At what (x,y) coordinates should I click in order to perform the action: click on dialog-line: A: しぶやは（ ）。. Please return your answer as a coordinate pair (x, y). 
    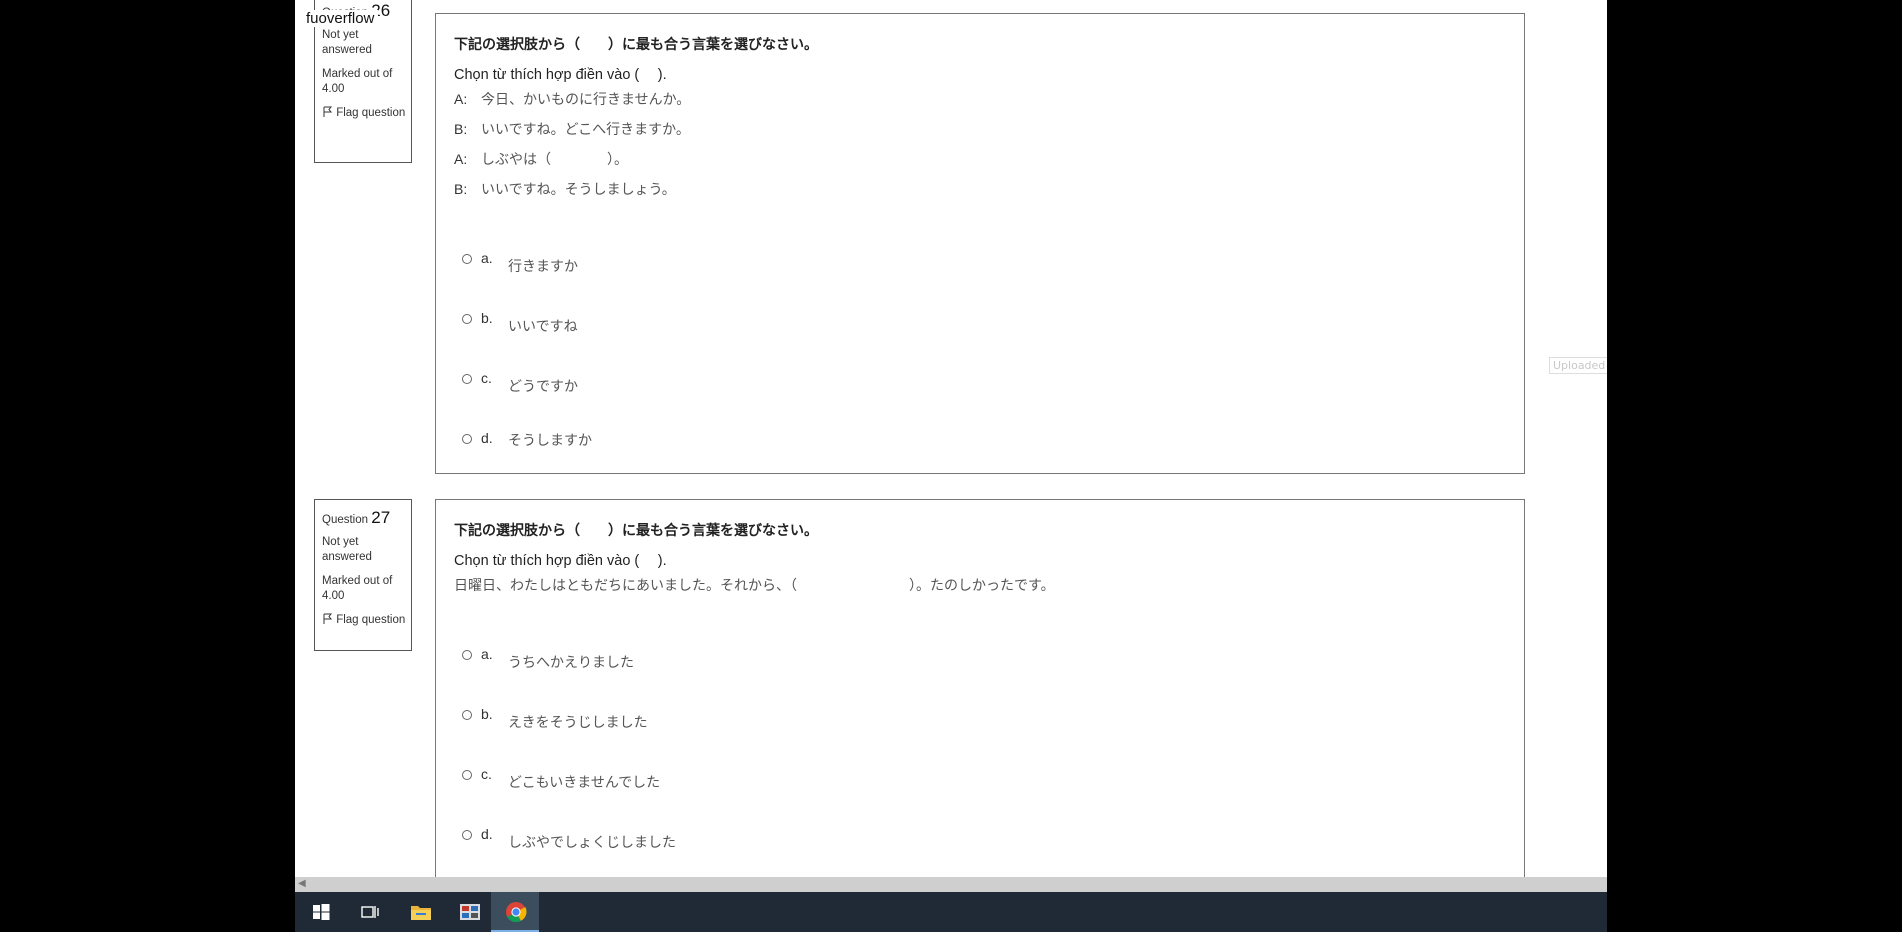
    Looking at the image, I should click on (541, 159).